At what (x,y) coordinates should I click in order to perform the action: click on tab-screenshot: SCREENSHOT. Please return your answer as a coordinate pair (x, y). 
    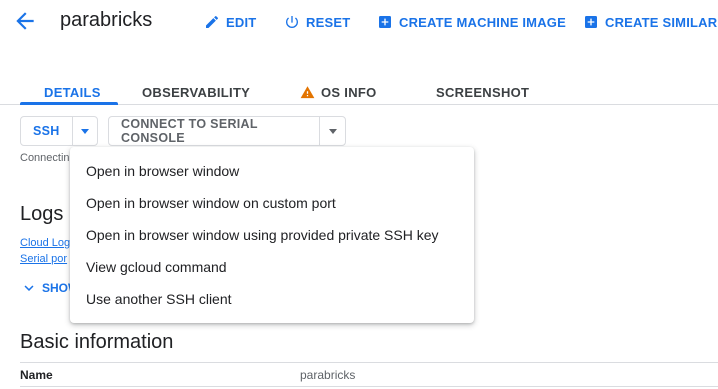
    Looking at the image, I should click on (482, 92).